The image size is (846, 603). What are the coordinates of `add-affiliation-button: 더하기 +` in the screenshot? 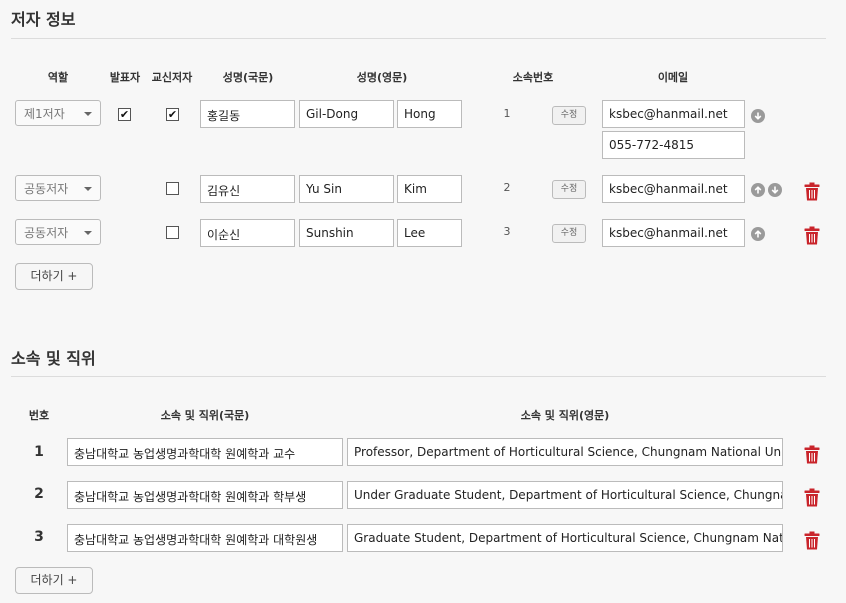 It's located at (54, 580).